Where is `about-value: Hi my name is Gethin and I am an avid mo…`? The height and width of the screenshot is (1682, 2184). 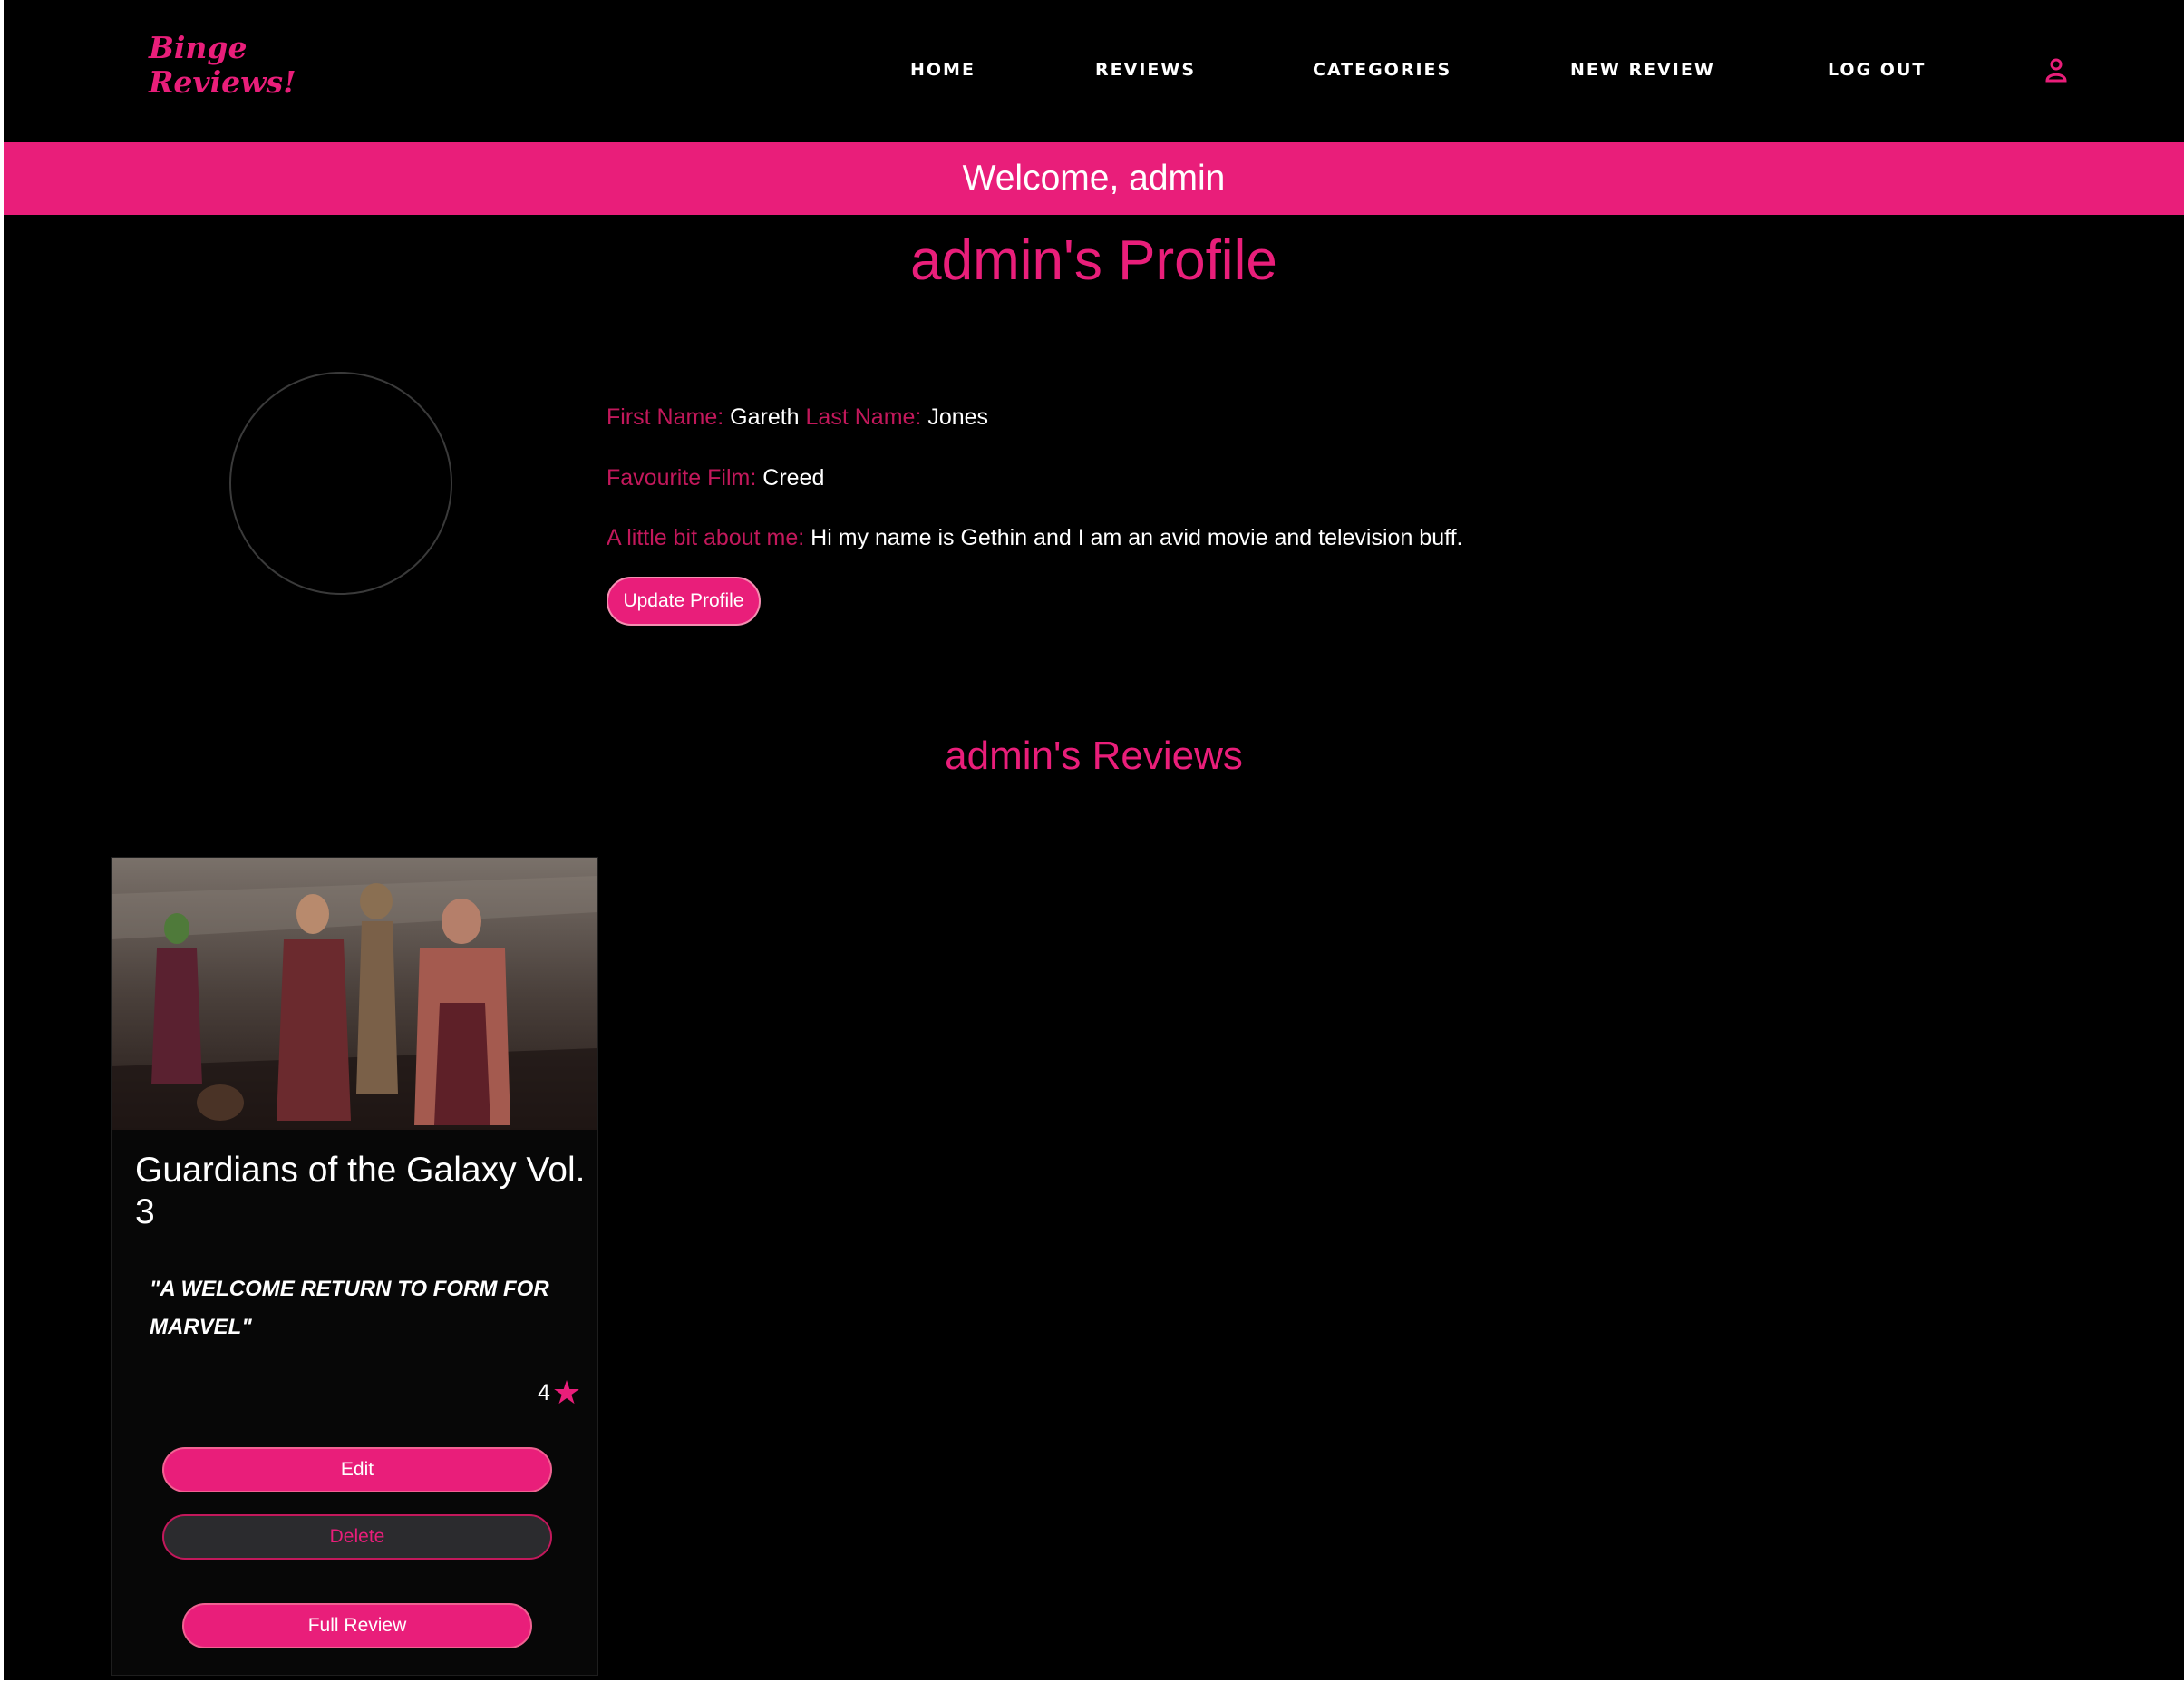 about-value: Hi my name is Gethin and I am an avid mo… is located at coordinates (1137, 537).